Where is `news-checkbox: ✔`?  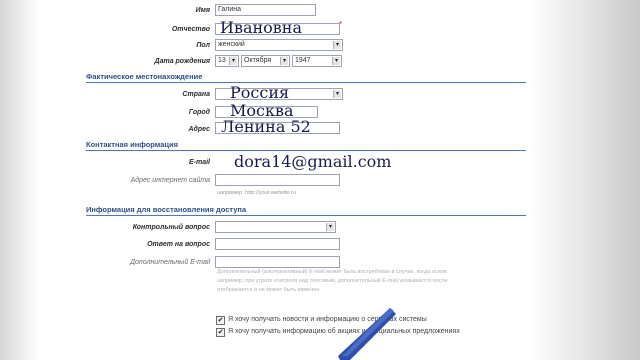 news-checkbox: ✔ is located at coordinates (220, 320).